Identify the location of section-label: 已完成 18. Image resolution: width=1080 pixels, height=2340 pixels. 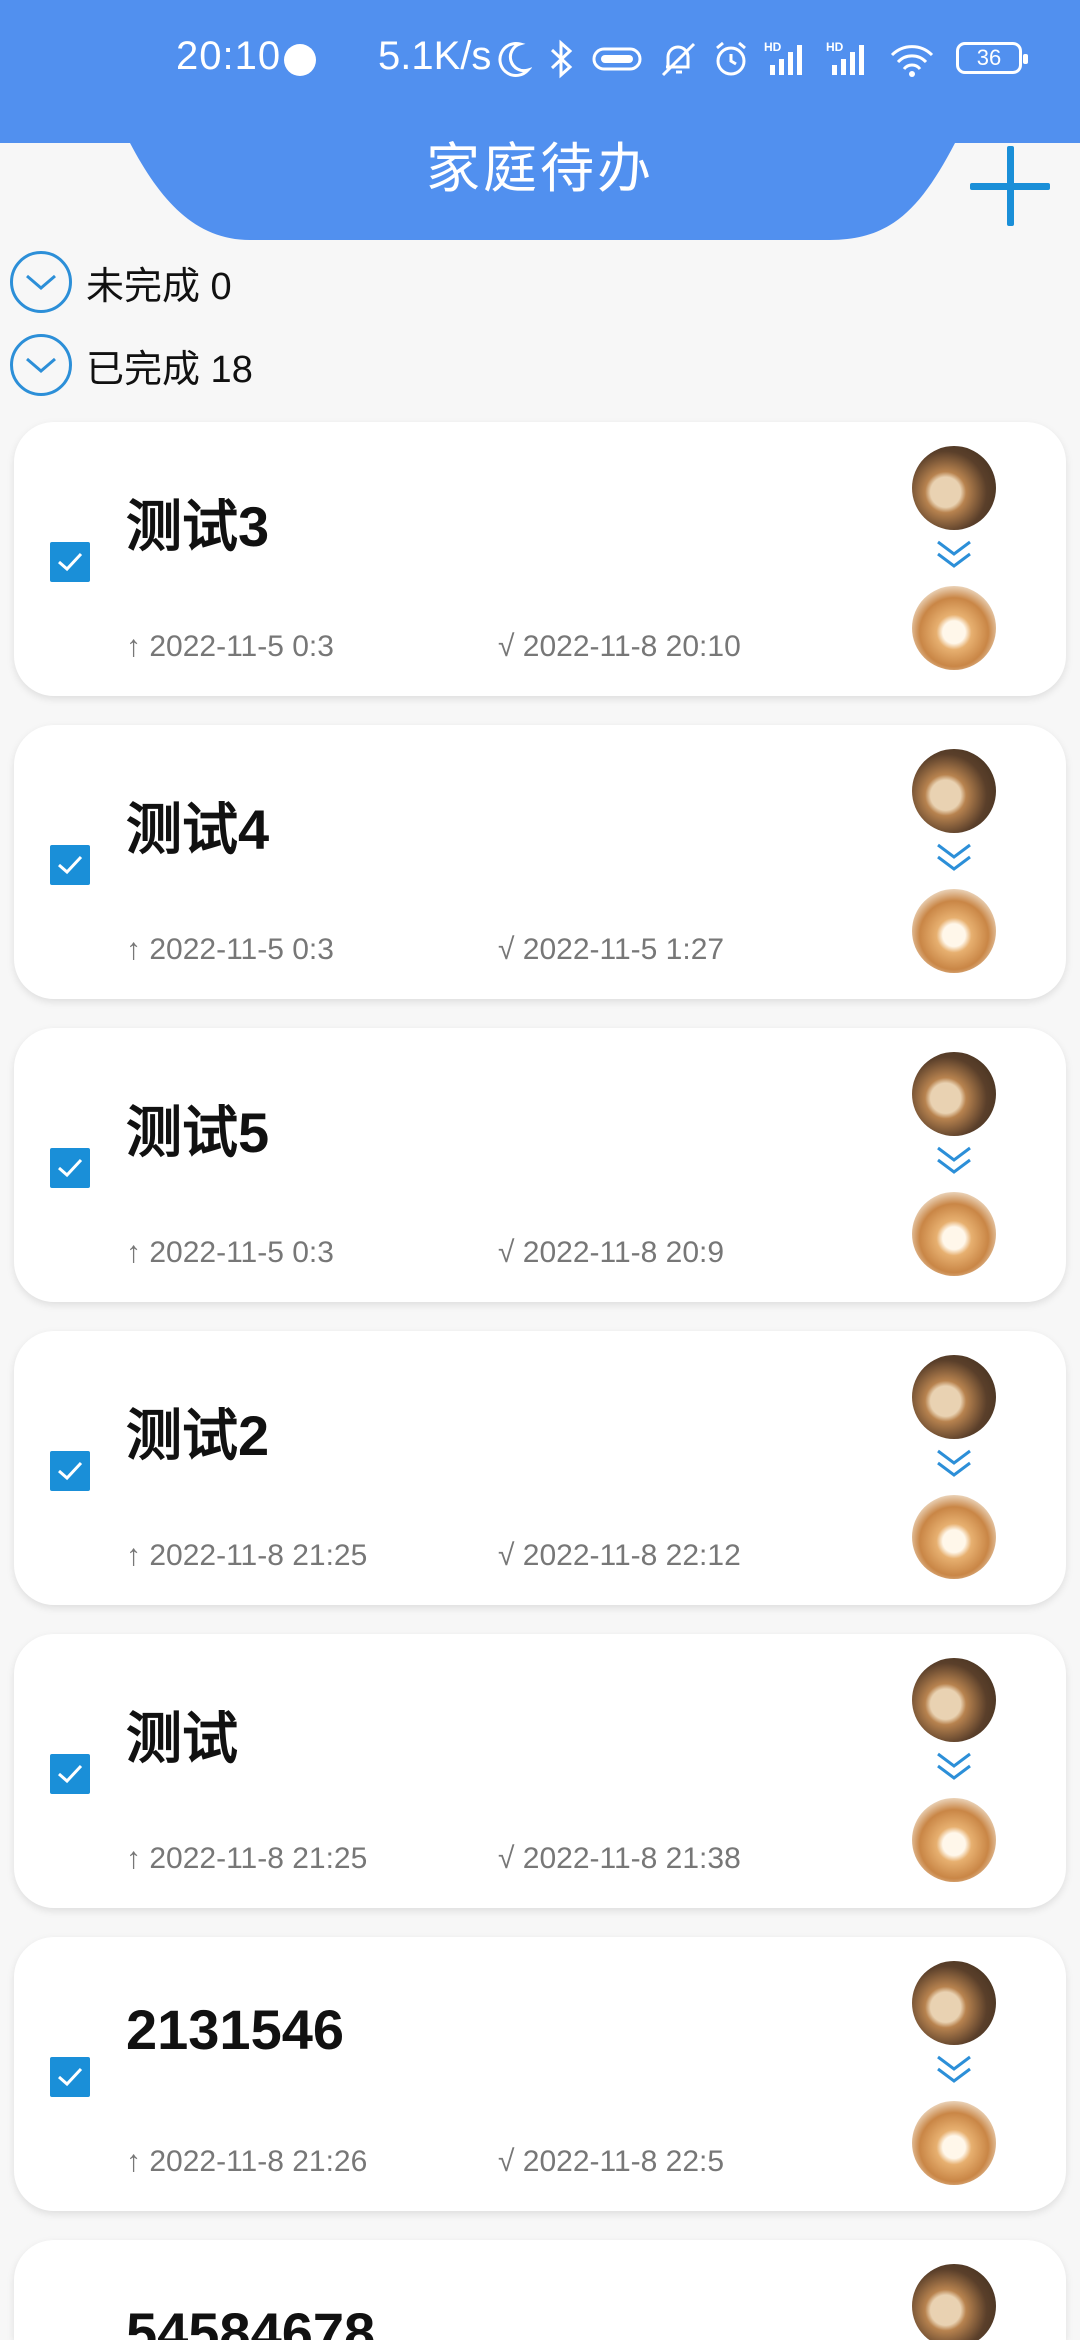
(169, 369).